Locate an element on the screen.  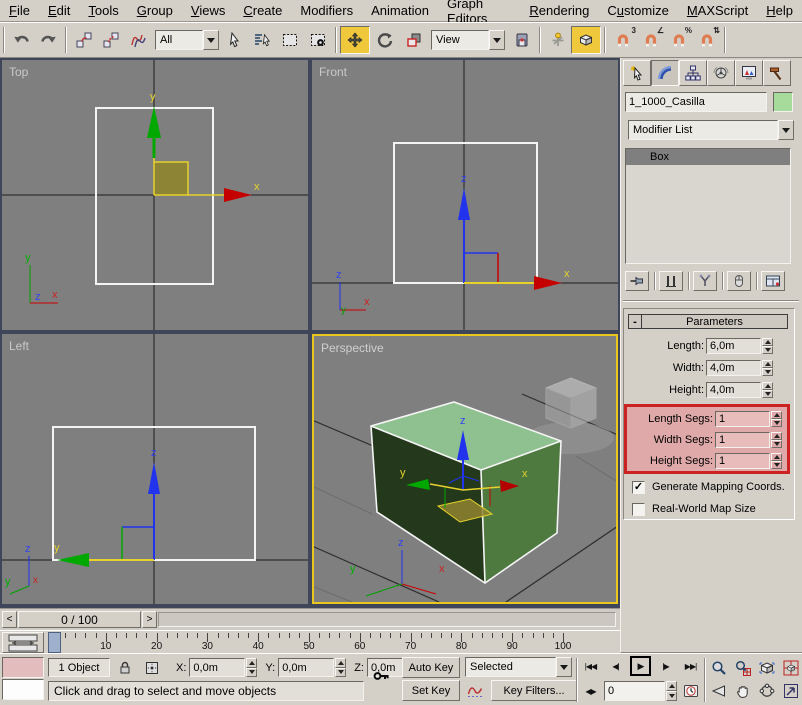
param-field-length-segs: 1 is located at coordinates (742, 418).